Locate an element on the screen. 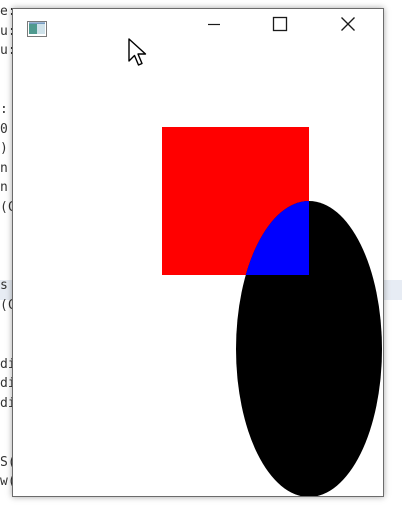  maximize-button is located at coordinates (280, 24).